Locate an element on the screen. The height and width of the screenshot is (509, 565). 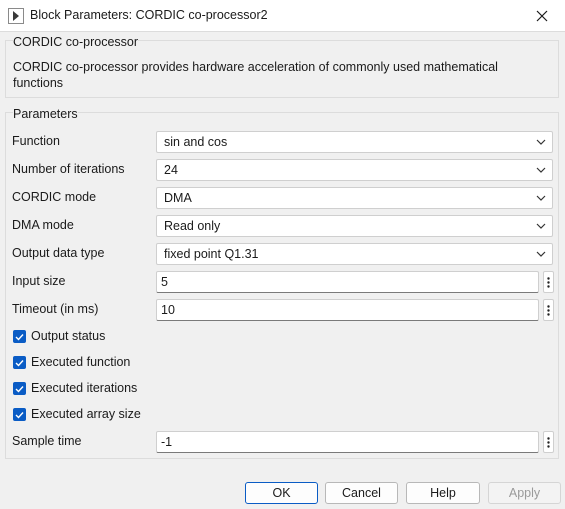
dma-mode-row: DMA mode Read only is located at coordinates (285, 226).